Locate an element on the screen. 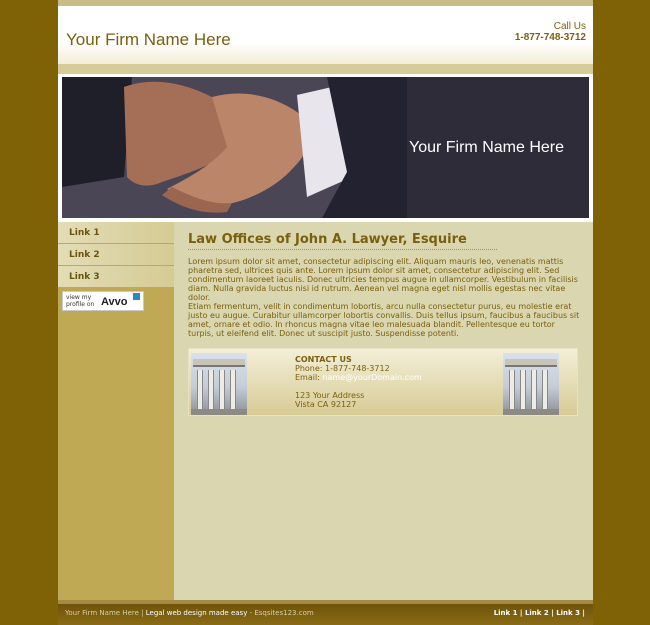 The height and width of the screenshot is (625, 650). call-us-label: Call Us is located at coordinates (569, 26).